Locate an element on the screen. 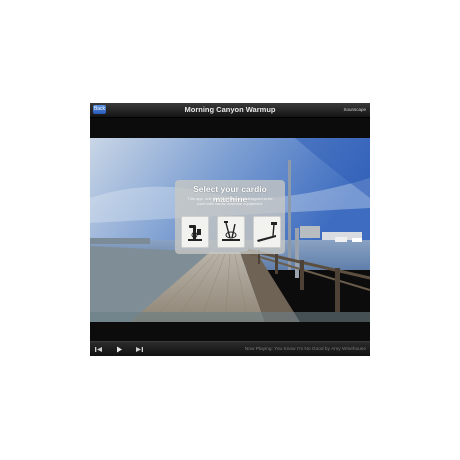  title-bar: Back Morning Canyon Warmup Sounscape is located at coordinates (230, 110).